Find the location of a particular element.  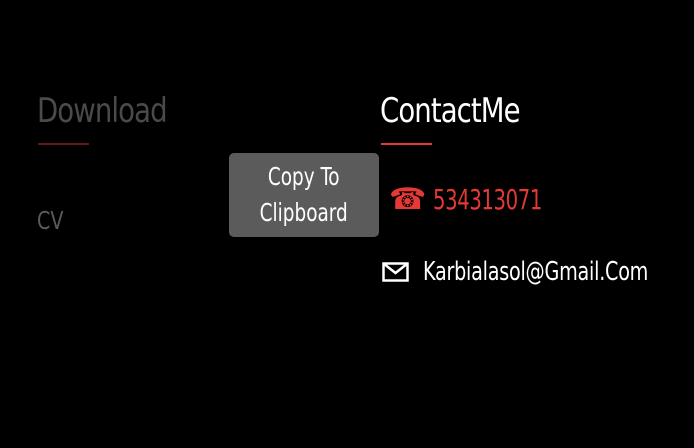

copy-to-clipboard-tooltip: Copy To Clipboard is located at coordinates (304, 195).